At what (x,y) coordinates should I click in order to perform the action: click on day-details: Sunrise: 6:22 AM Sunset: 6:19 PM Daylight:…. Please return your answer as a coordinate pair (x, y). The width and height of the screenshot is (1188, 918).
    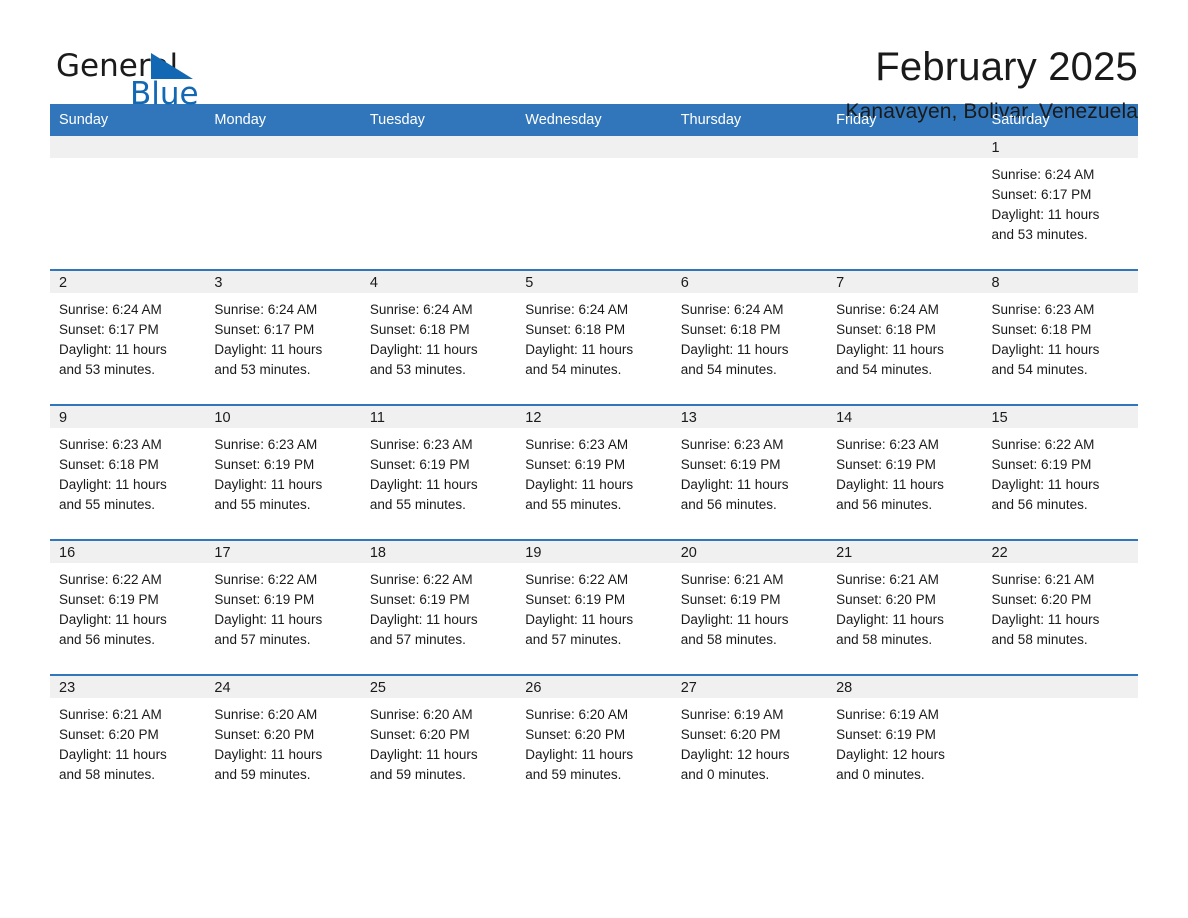
    Looking at the image, I should click on (282, 606).